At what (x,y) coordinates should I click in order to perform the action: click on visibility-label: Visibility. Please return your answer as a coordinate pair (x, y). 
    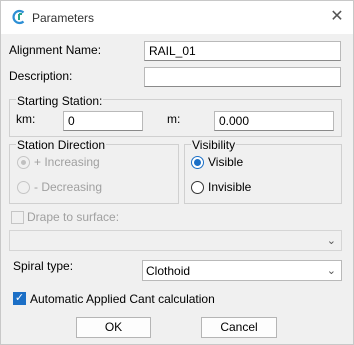
    Looking at the image, I should click on (214, 145).